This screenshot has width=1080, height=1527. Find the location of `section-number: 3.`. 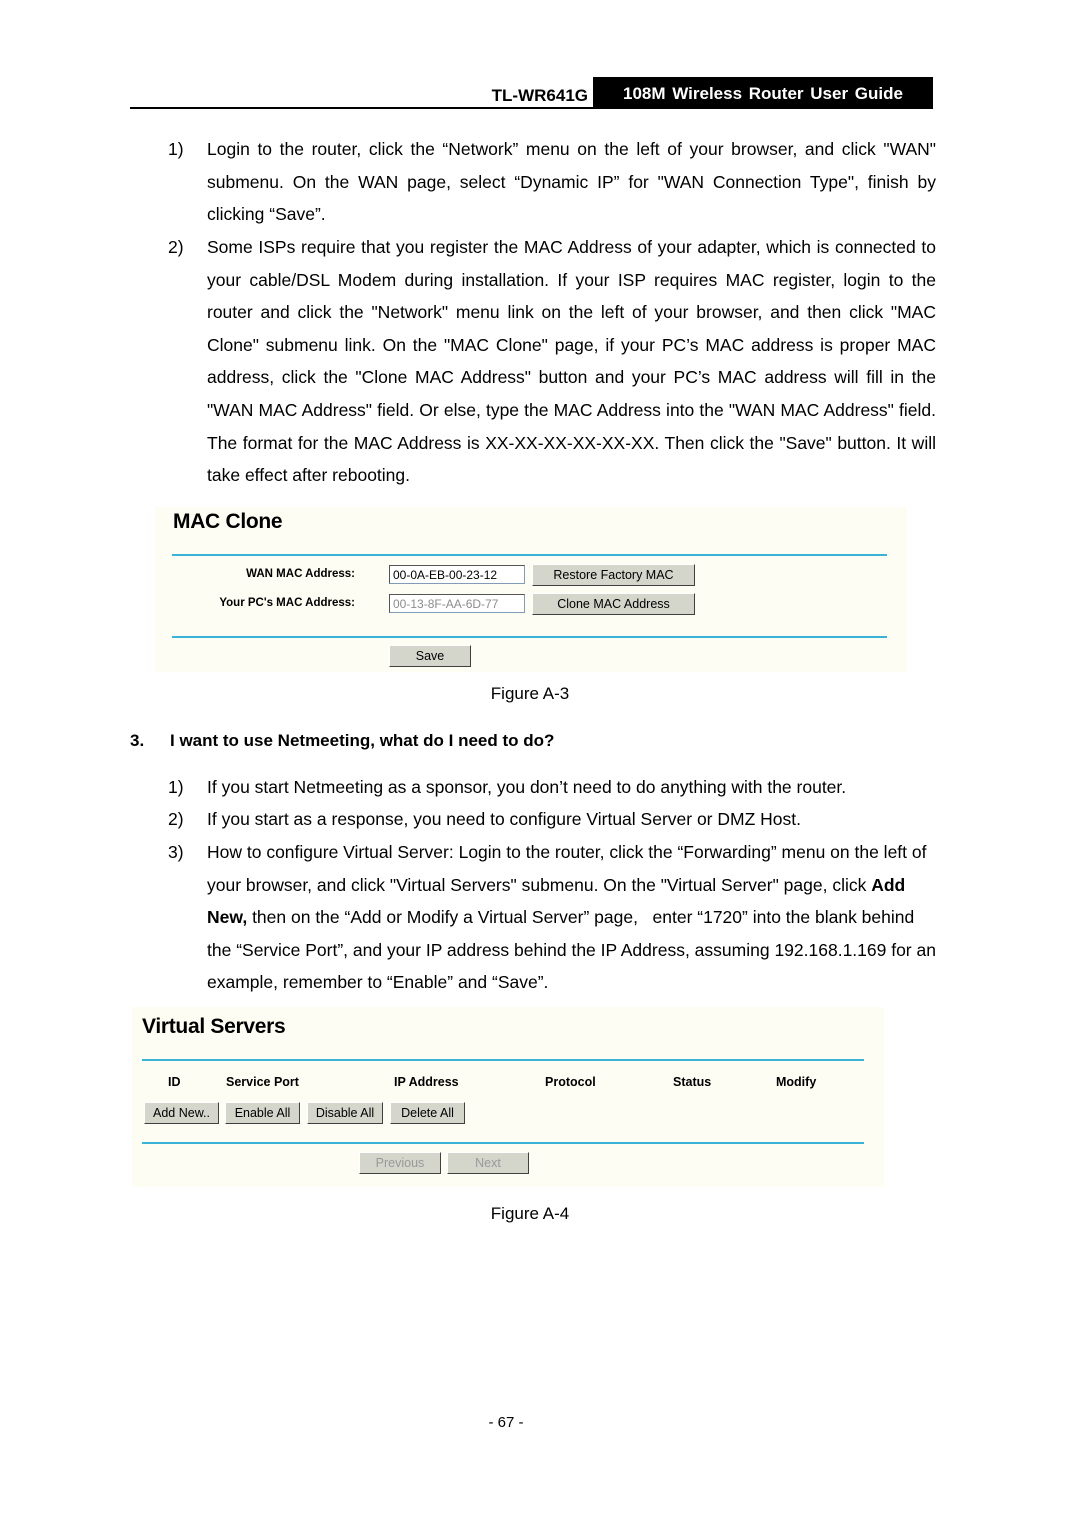

section-number: 3. is located at coordinates (137, 740).